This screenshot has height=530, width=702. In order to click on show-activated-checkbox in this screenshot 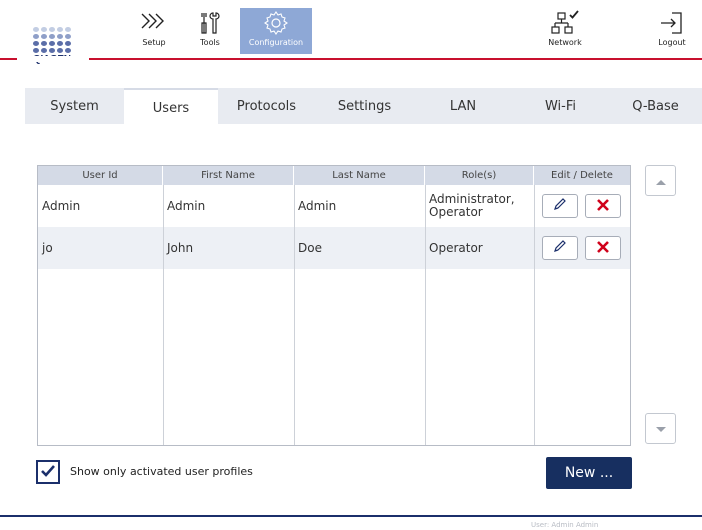, I will do `click(48, 472)`.